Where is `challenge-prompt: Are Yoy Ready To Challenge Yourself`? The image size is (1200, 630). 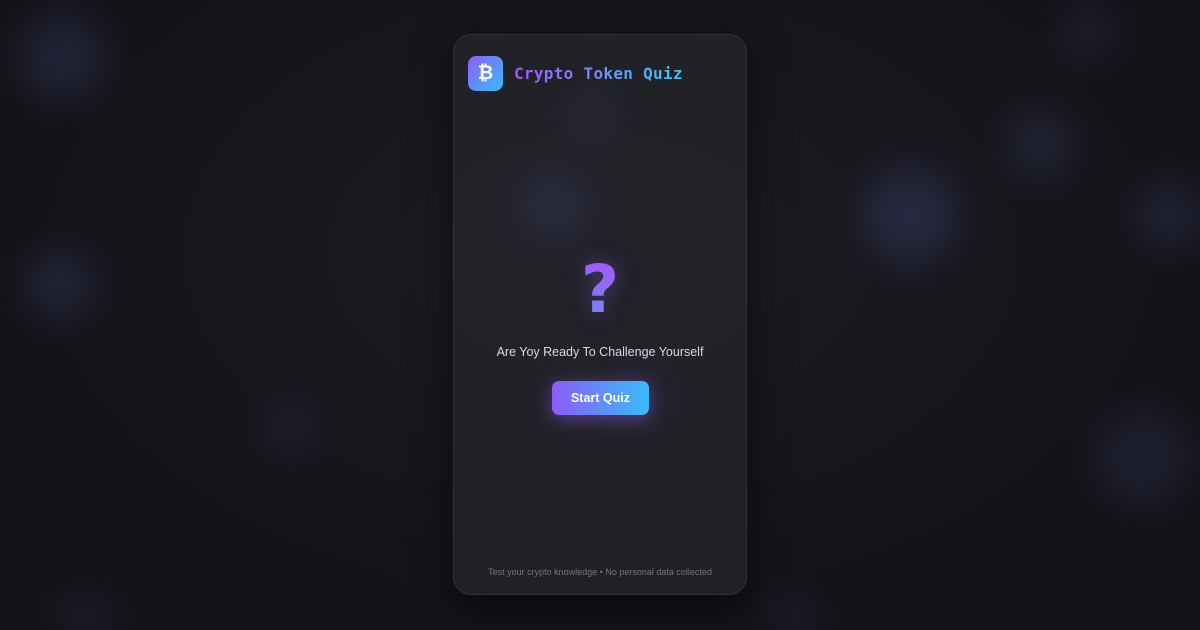 challenge-prompt: Are Yoy Ready To Challenge Yourself is located at coordinates (600, 352).